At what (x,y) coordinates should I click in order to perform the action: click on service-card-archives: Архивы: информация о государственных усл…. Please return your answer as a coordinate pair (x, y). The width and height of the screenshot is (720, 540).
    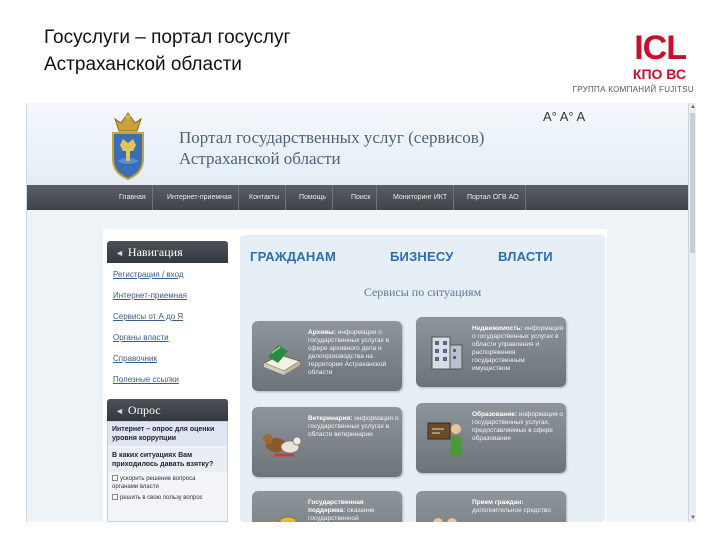
    Looking at the image, I should click on (327, 356).